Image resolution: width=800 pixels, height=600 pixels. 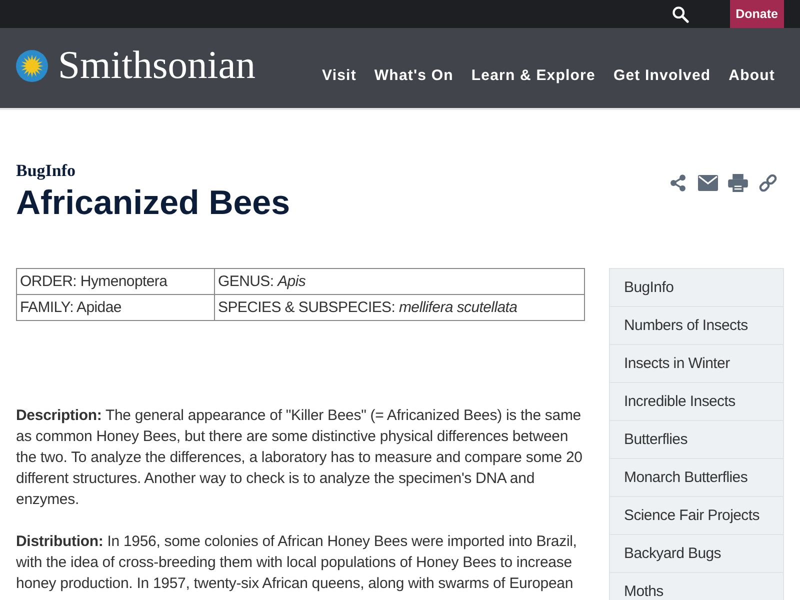 I want to click on sidebar-item: Insects in Winter, so click(x=696, y=364).